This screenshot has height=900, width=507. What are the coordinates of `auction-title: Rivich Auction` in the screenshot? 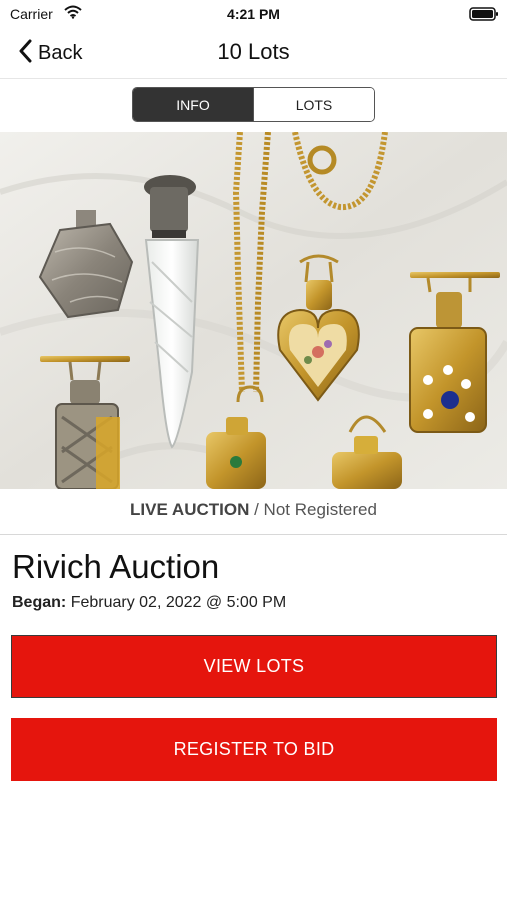 It's located at (116, 566).